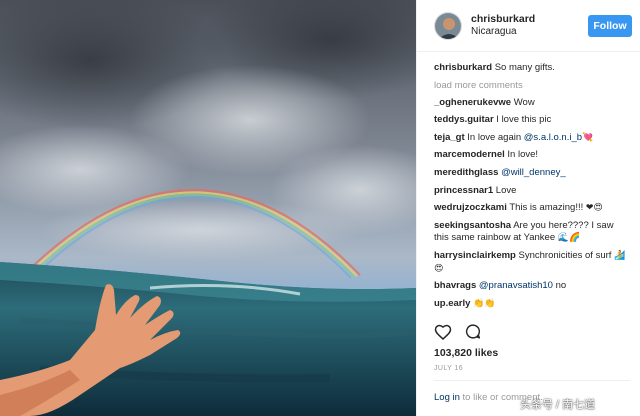 The height and width of the screenshot is (416, 640). I want to click on comment-emoji: ❤😍, so click(594, 208).